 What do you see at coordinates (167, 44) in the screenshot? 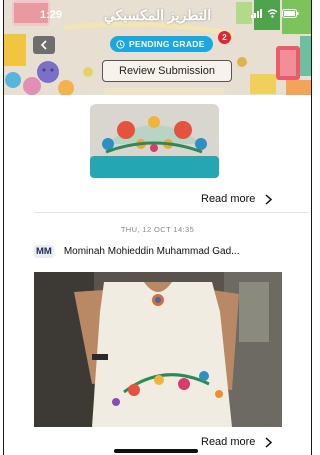
I see `pending-grade-label: PENDING GRADE` at bounding box center [167, 44].